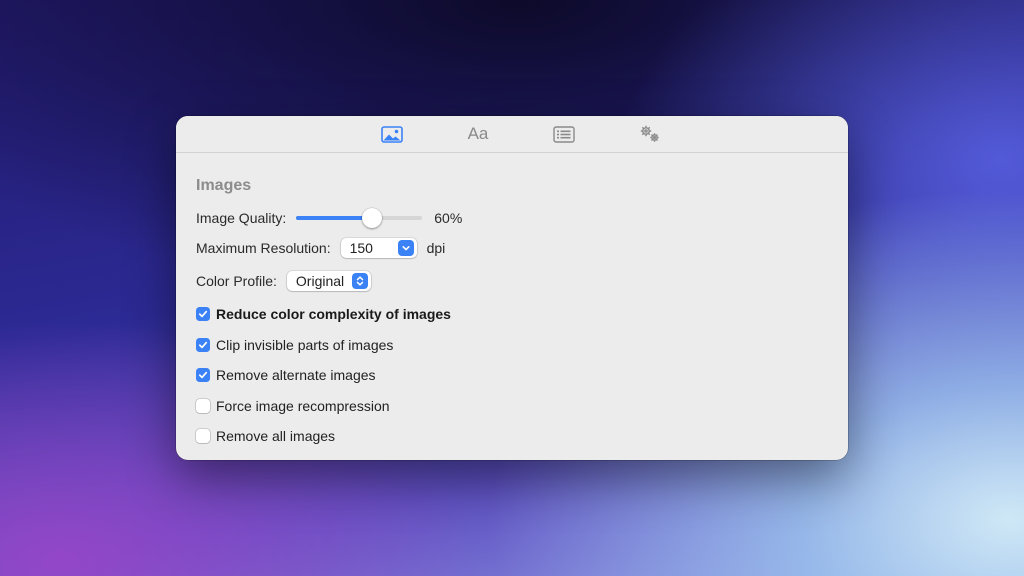  Describe the element at coordinates (296, 375) in the screenshot. I see `option-label: Remove alternate images` at that location.